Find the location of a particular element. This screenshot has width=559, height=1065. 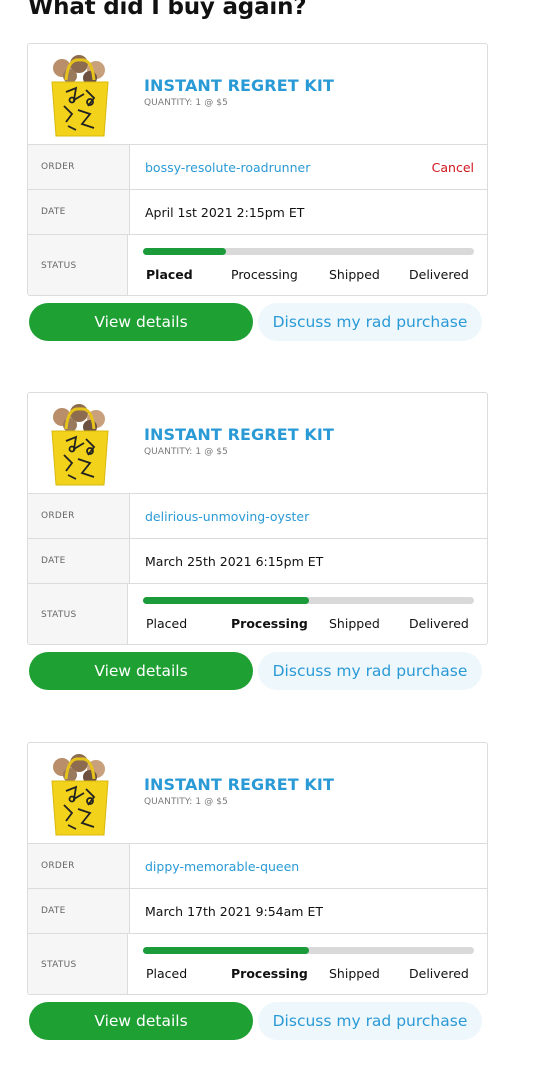

page-title: What did I buy again? is located at coordinates (167, 10).